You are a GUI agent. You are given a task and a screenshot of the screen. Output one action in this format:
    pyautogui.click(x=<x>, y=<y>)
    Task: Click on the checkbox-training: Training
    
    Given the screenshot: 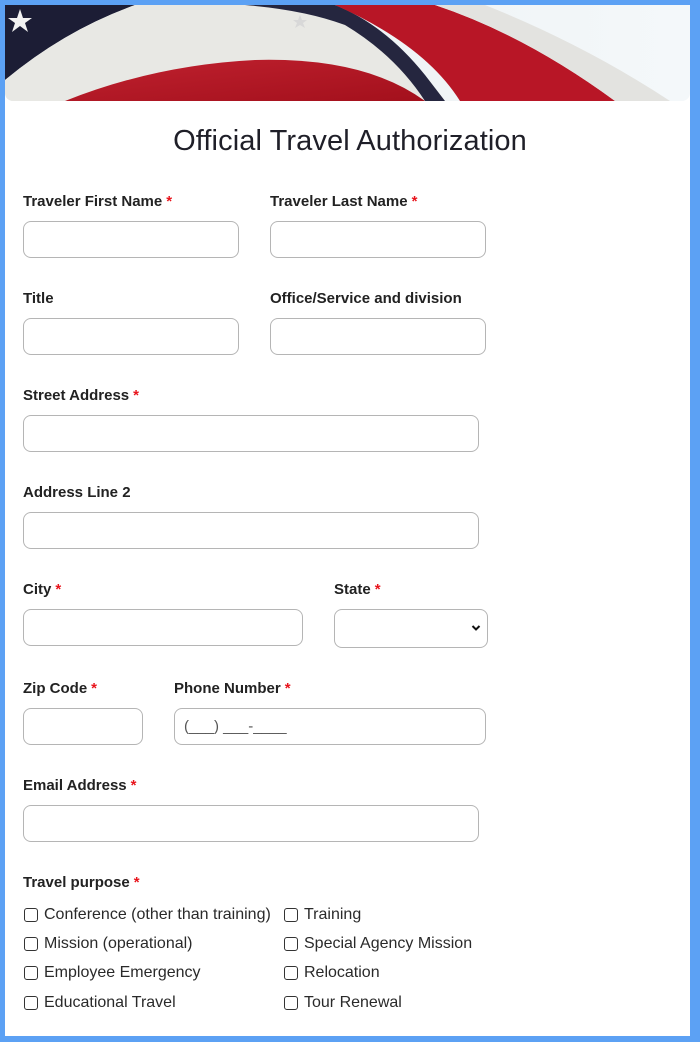 What is the action you would take?
    pyautogui.click(x=322, y=915)
    